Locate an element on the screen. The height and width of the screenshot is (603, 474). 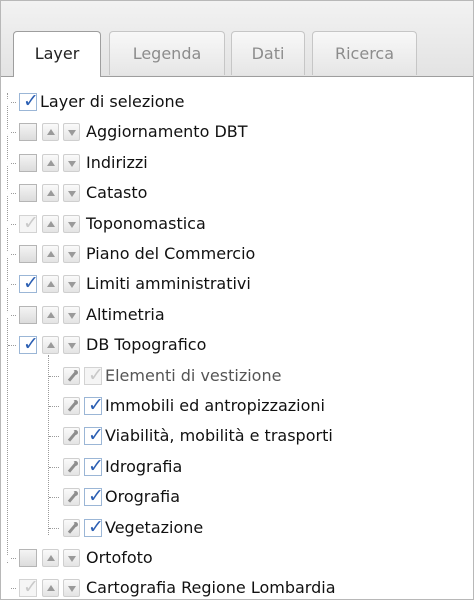
sublayer-label: Vegetazione is located at coordinates (154, 528).